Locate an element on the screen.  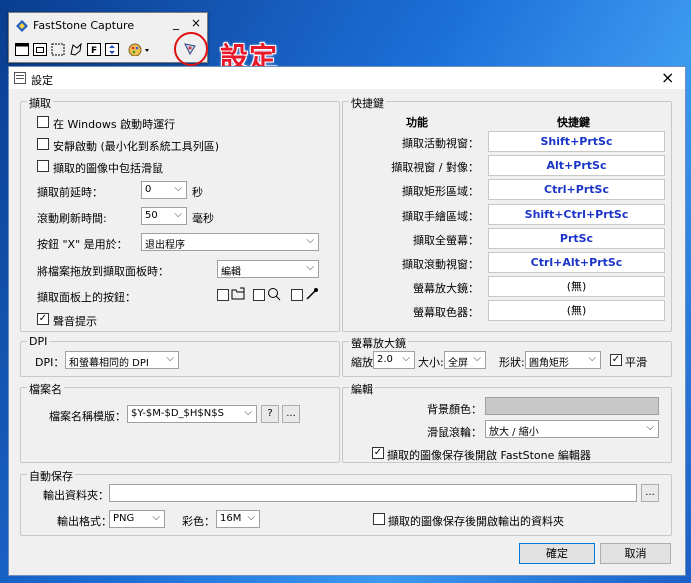
dialog-close-button: × is located at coordinates (667, 77).